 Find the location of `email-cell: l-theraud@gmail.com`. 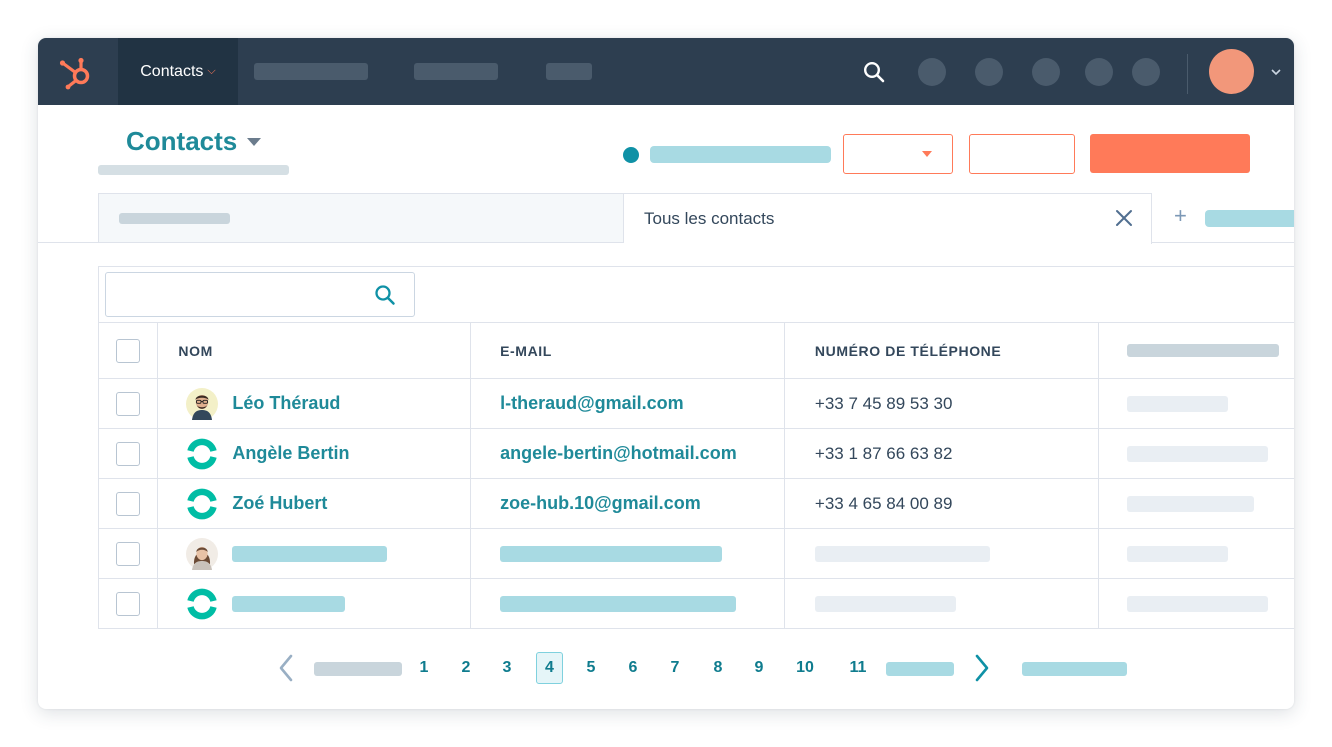

email-cell: l-theraud@gmail.com is located at coordinates (627, 403).